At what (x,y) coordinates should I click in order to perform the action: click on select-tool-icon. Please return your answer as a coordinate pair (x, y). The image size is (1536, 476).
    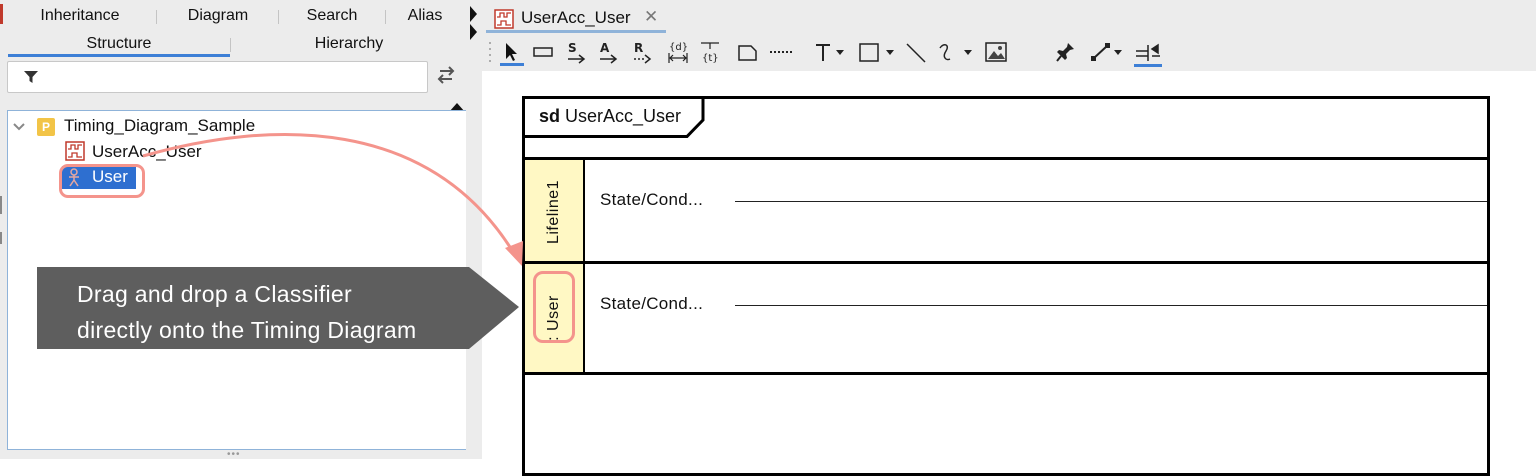
    Looking at the image, I should click on (511, 52).